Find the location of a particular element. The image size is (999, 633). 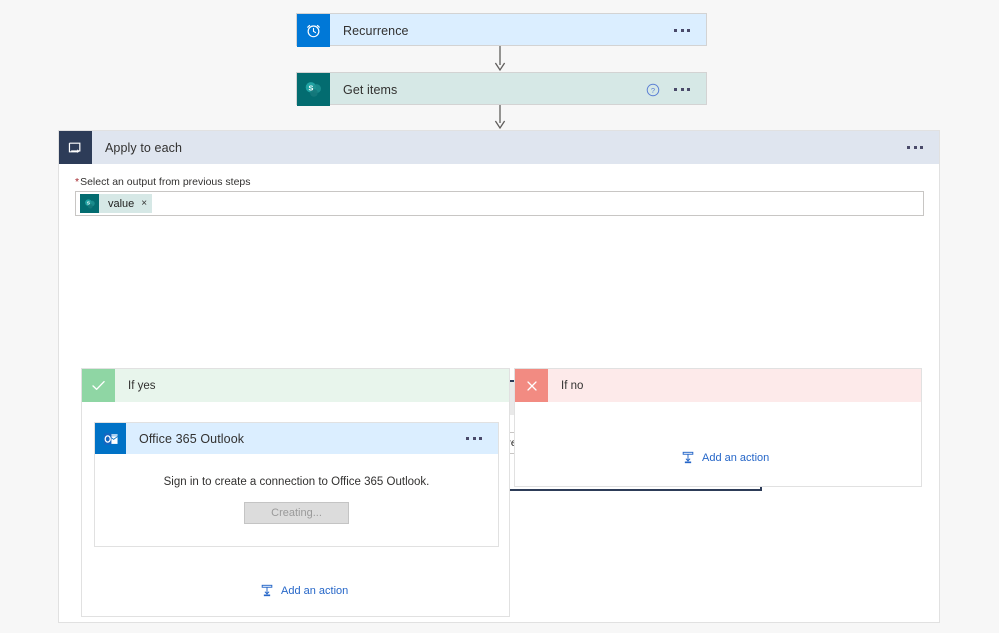

add-an-action-if-yes: Add an action is located at coordinates (304, 591).